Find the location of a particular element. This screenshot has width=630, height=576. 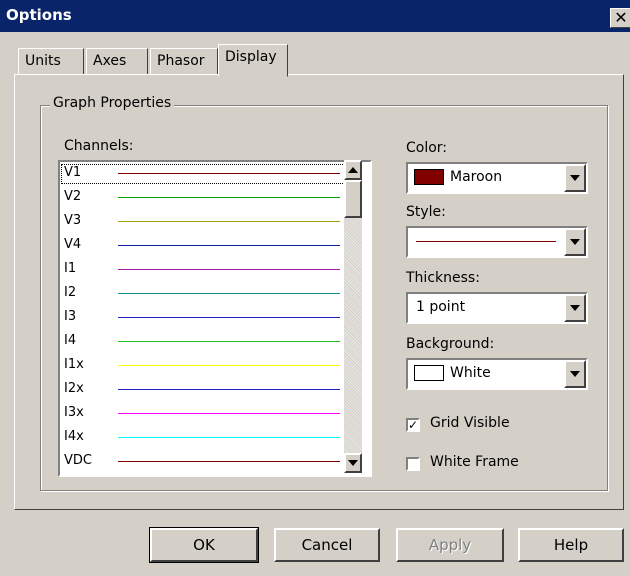

channel-item: V2 is located at coordinates (204, 198).